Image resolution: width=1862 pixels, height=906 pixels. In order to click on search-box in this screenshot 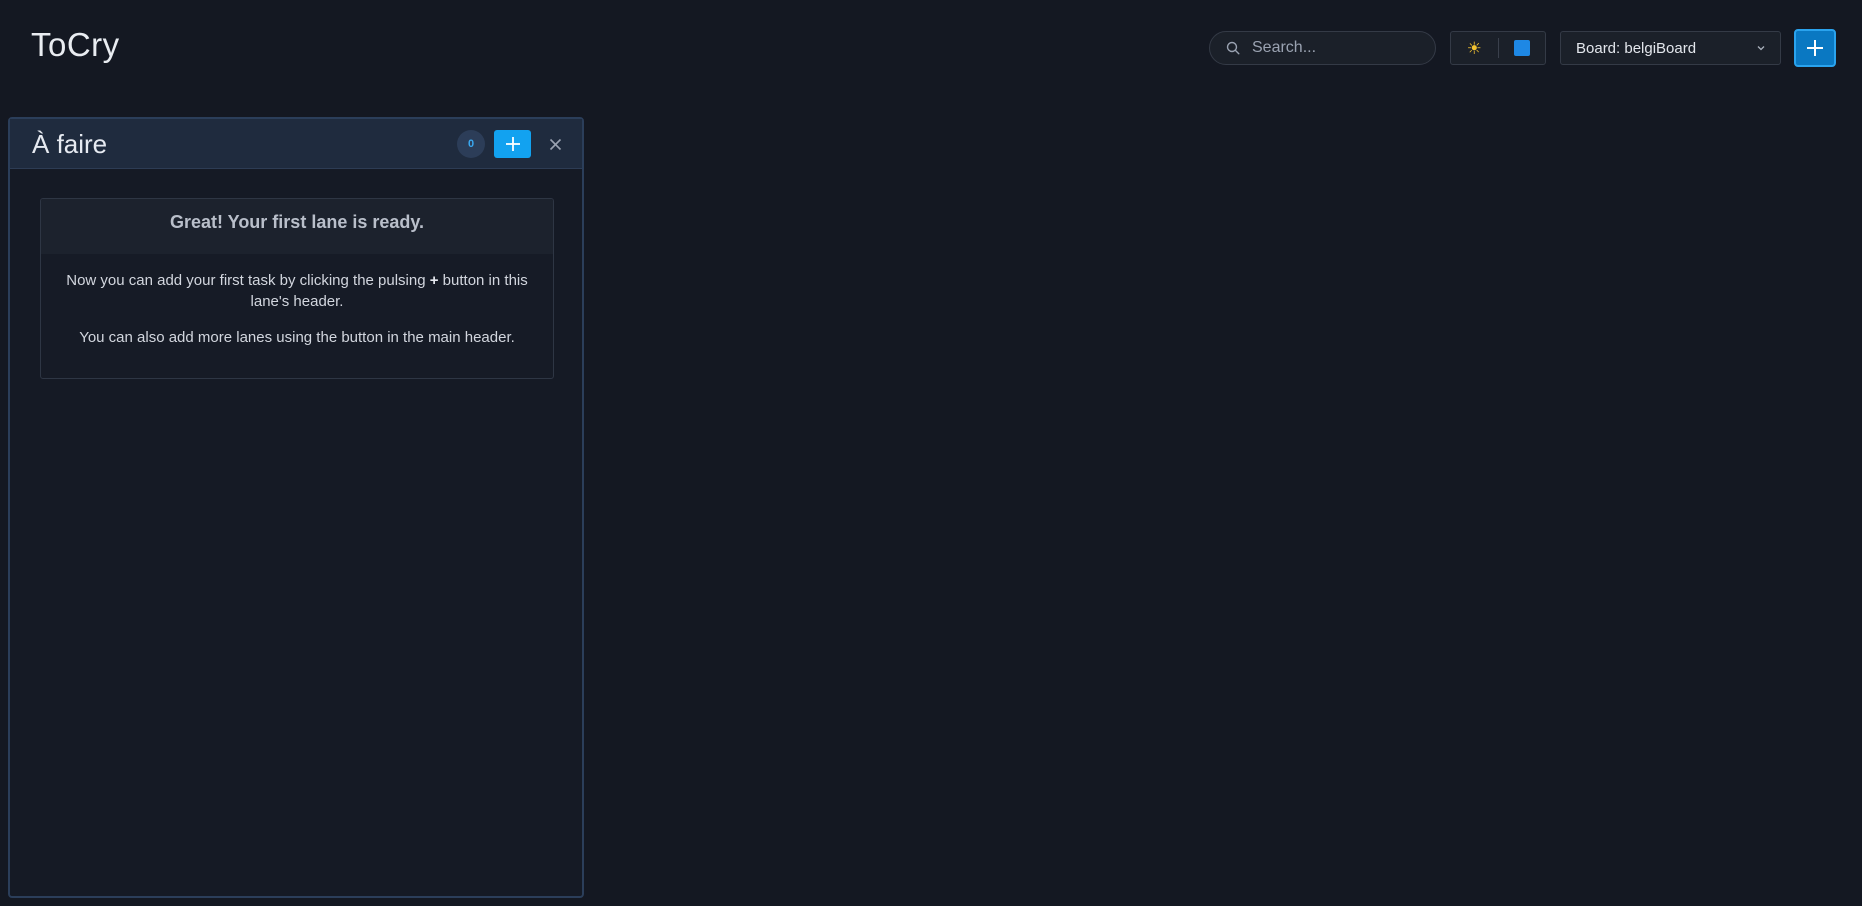, I will do `click(1322, 48)`.